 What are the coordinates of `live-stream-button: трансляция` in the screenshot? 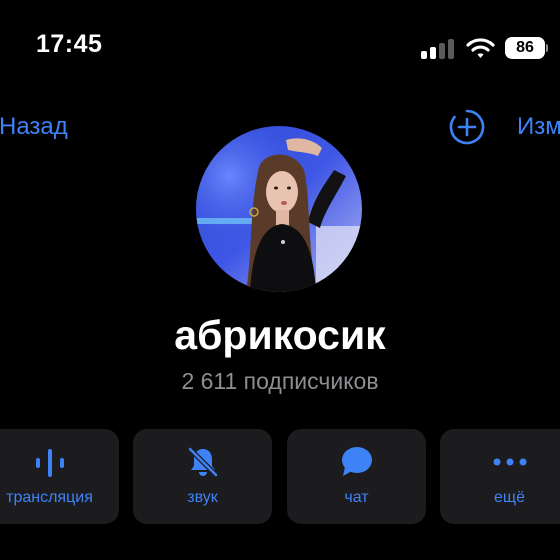 It's located at (59, 476).